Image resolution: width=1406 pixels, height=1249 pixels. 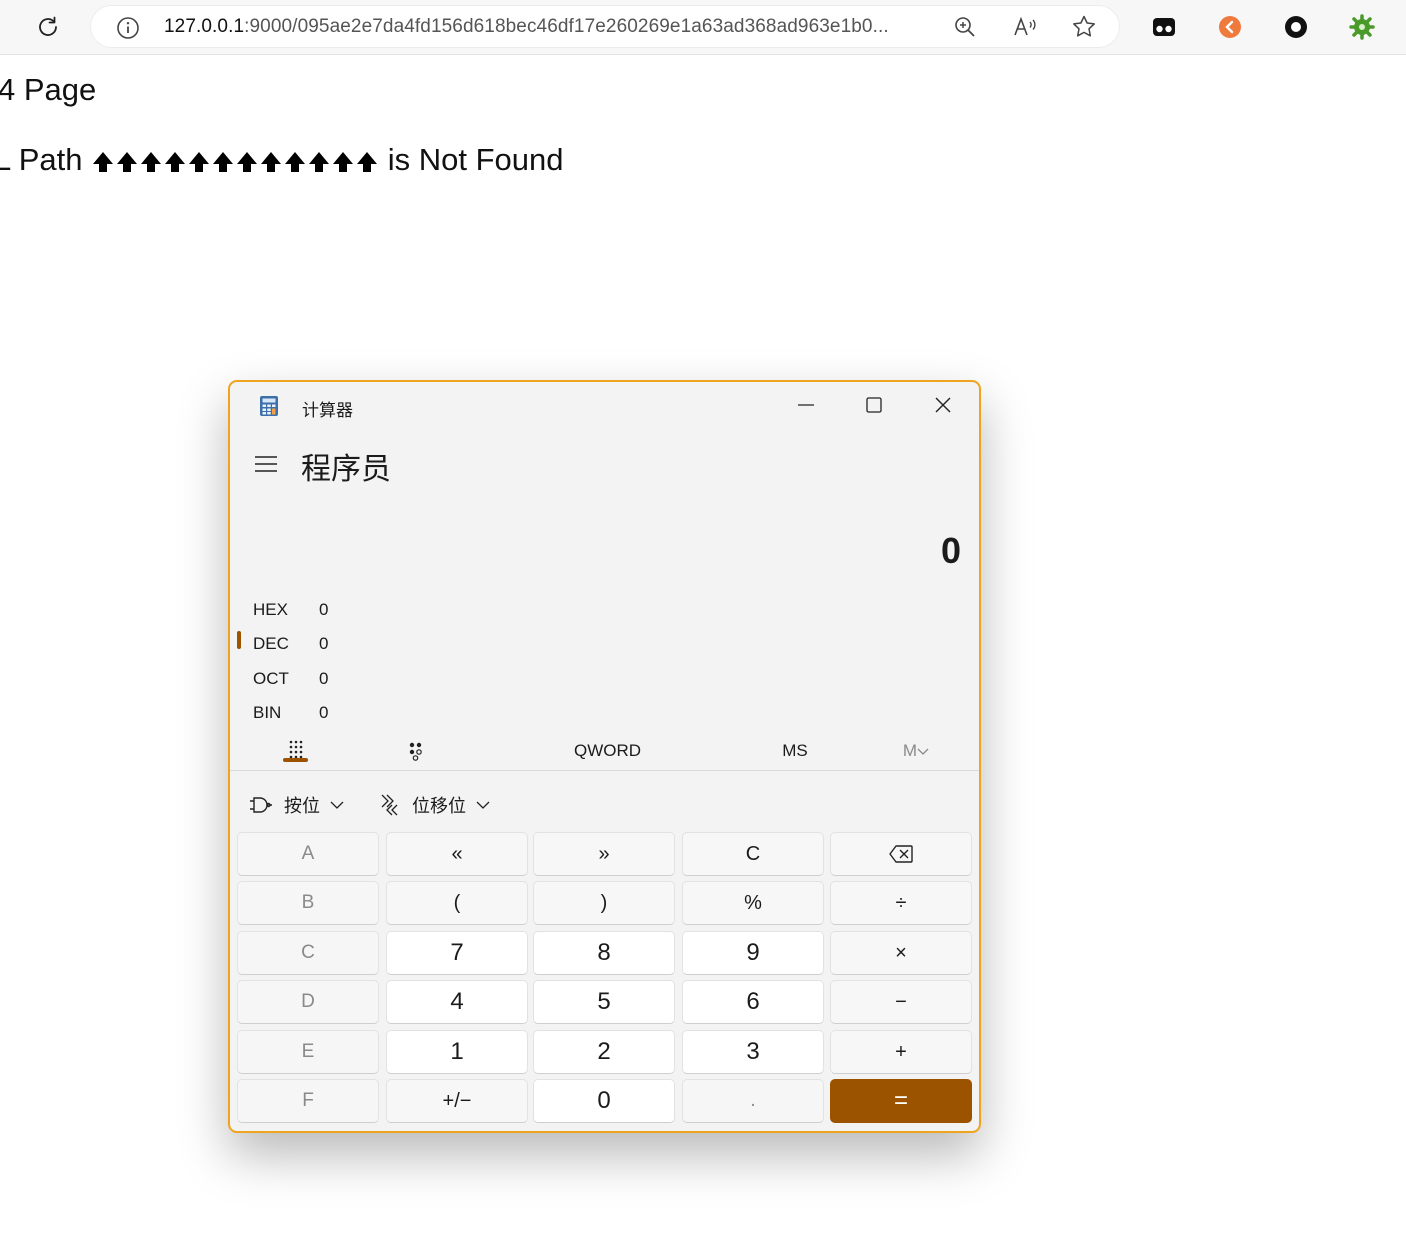 I want to click on bitshift-dropdown: 位移位, so click(x=434, y=805).